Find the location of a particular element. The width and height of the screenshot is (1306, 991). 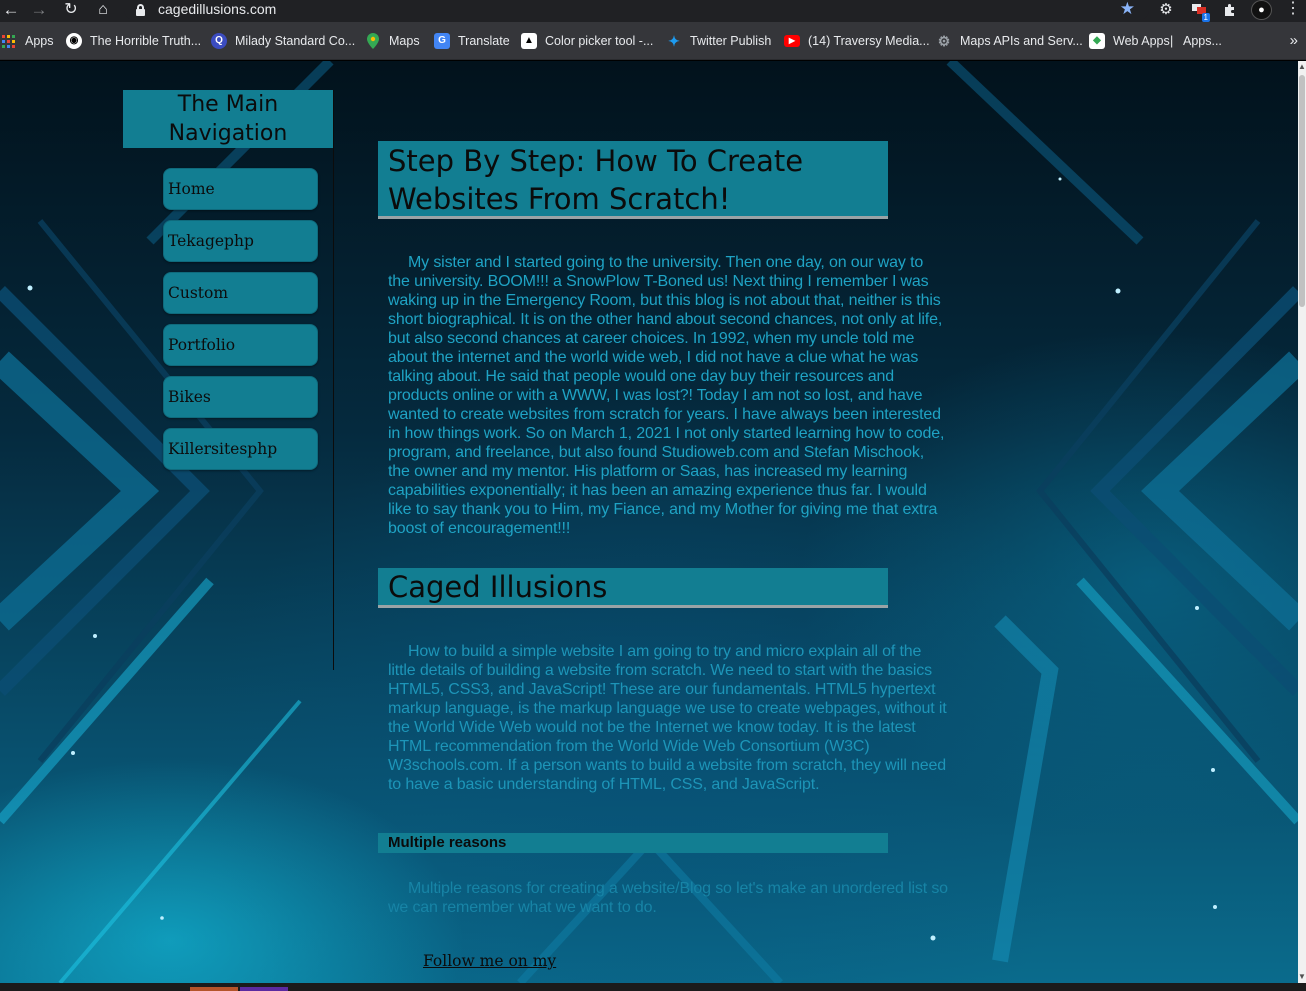

bookmark-maps: Maps is located at coordinates (392, 41).